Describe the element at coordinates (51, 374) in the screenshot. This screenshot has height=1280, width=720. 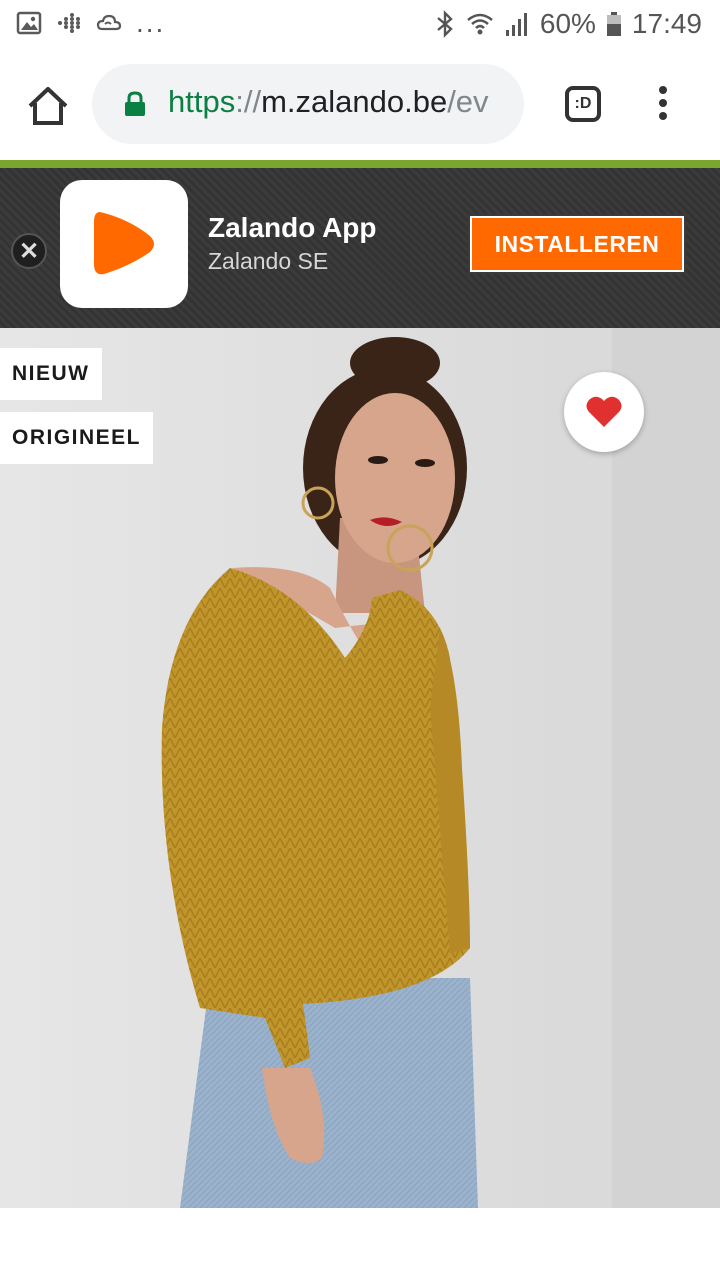
I see `badge-new: NIEUW` at that location.